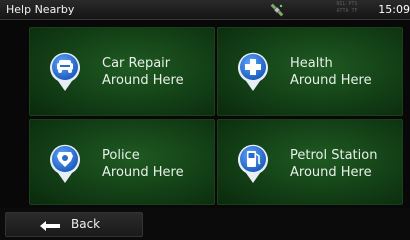 This screenshot has height=240, width=410. Describe the element at coordinates (50, 226) in the screenshot. I see `arrow-left-icon` at that location.